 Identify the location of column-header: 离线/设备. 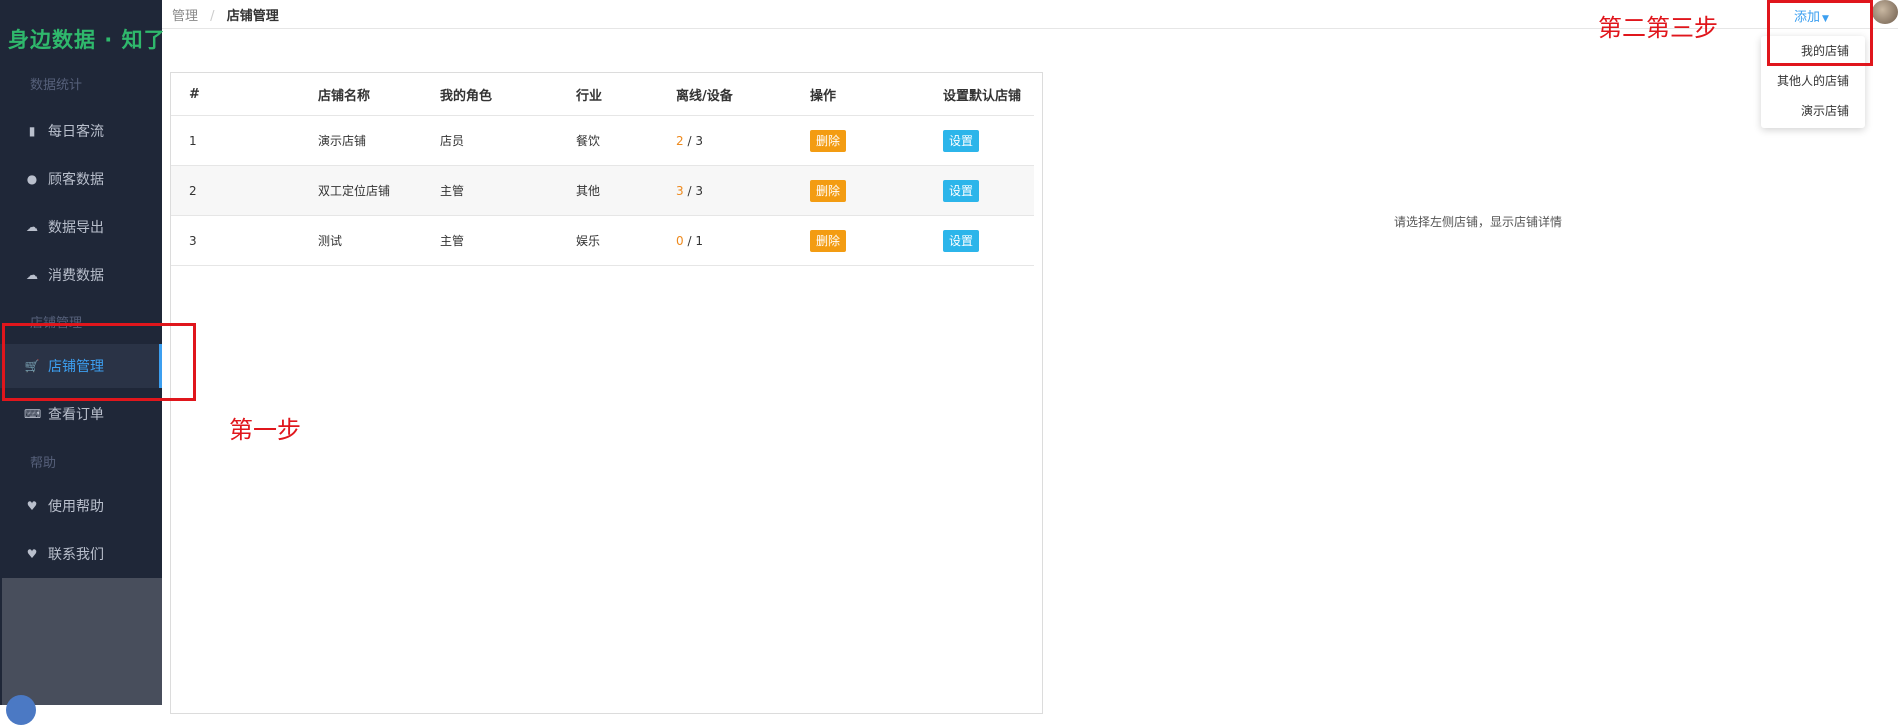
(742, 94).